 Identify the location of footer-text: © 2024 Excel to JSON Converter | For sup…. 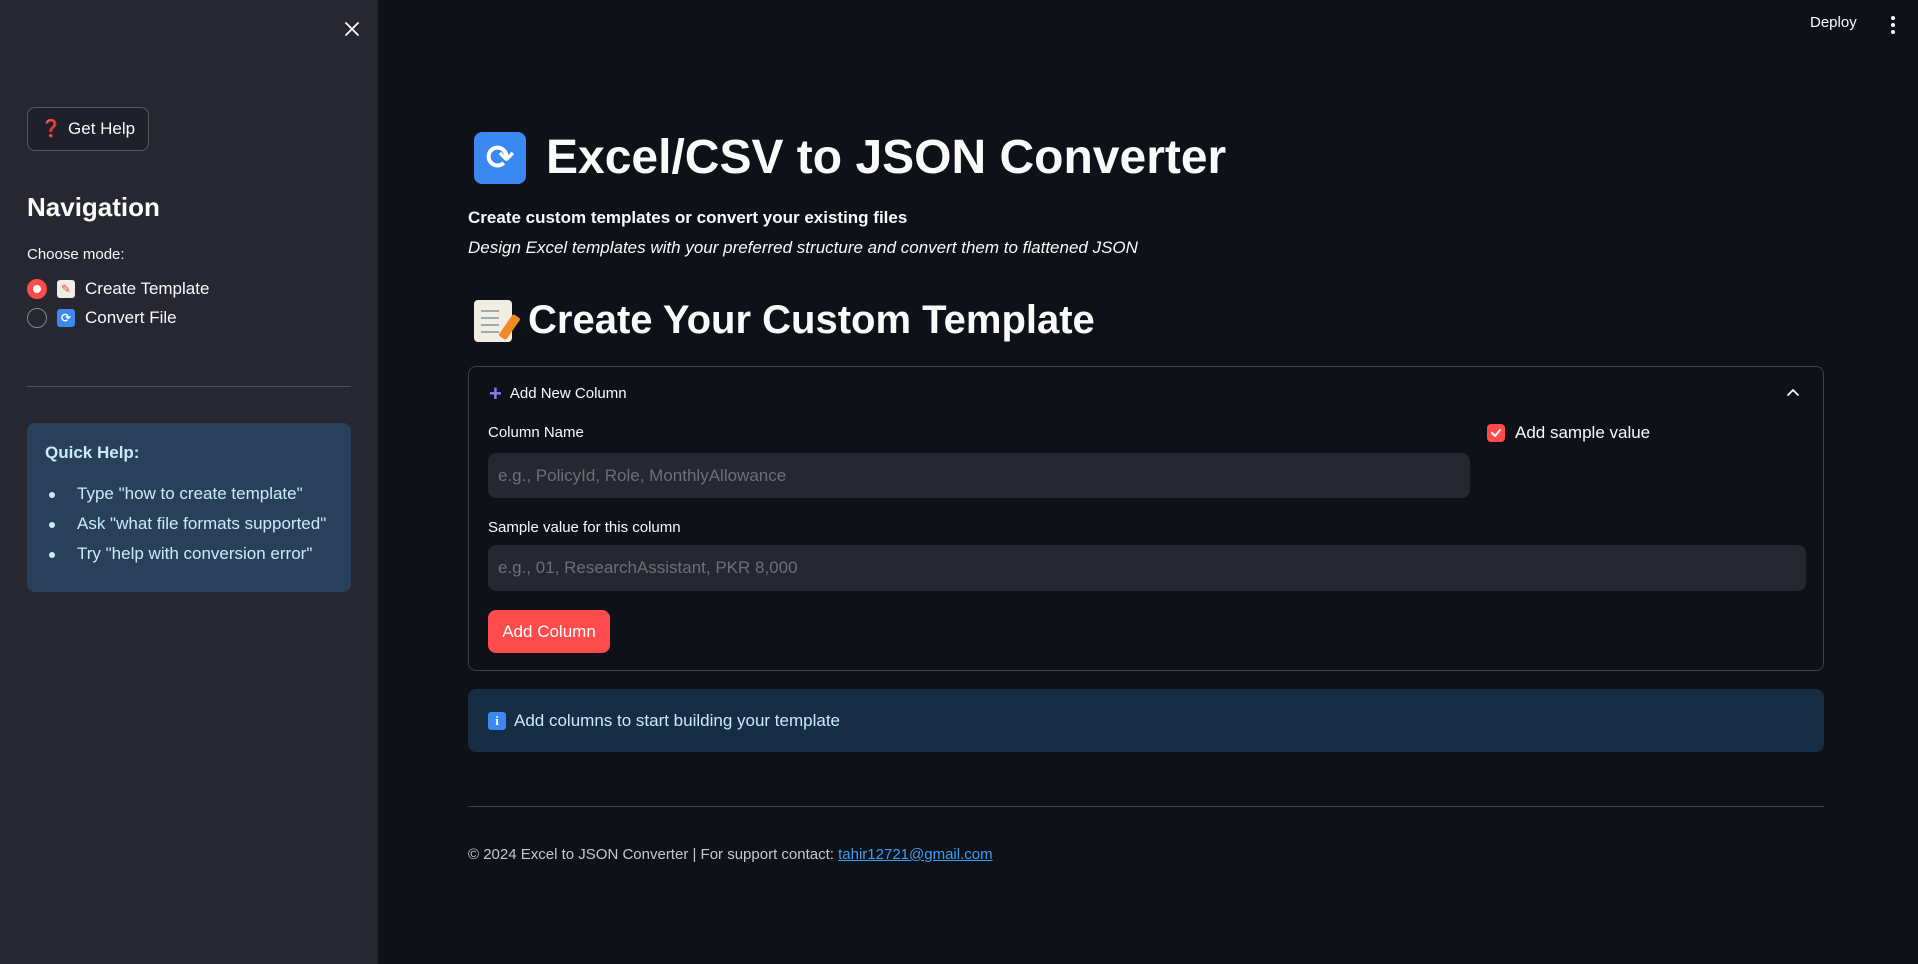
(653, 854).